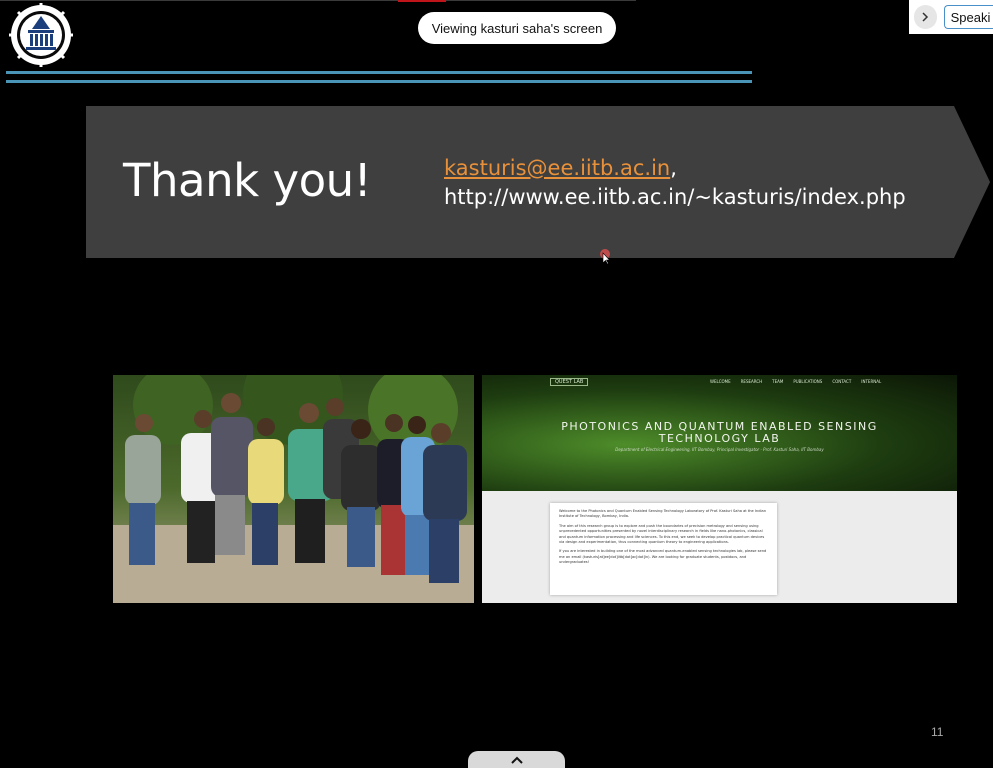  What do you see at coordinates (379, 81) in the screenshot?
I see `header-rule-bottom` at bounding box center [379, 81].